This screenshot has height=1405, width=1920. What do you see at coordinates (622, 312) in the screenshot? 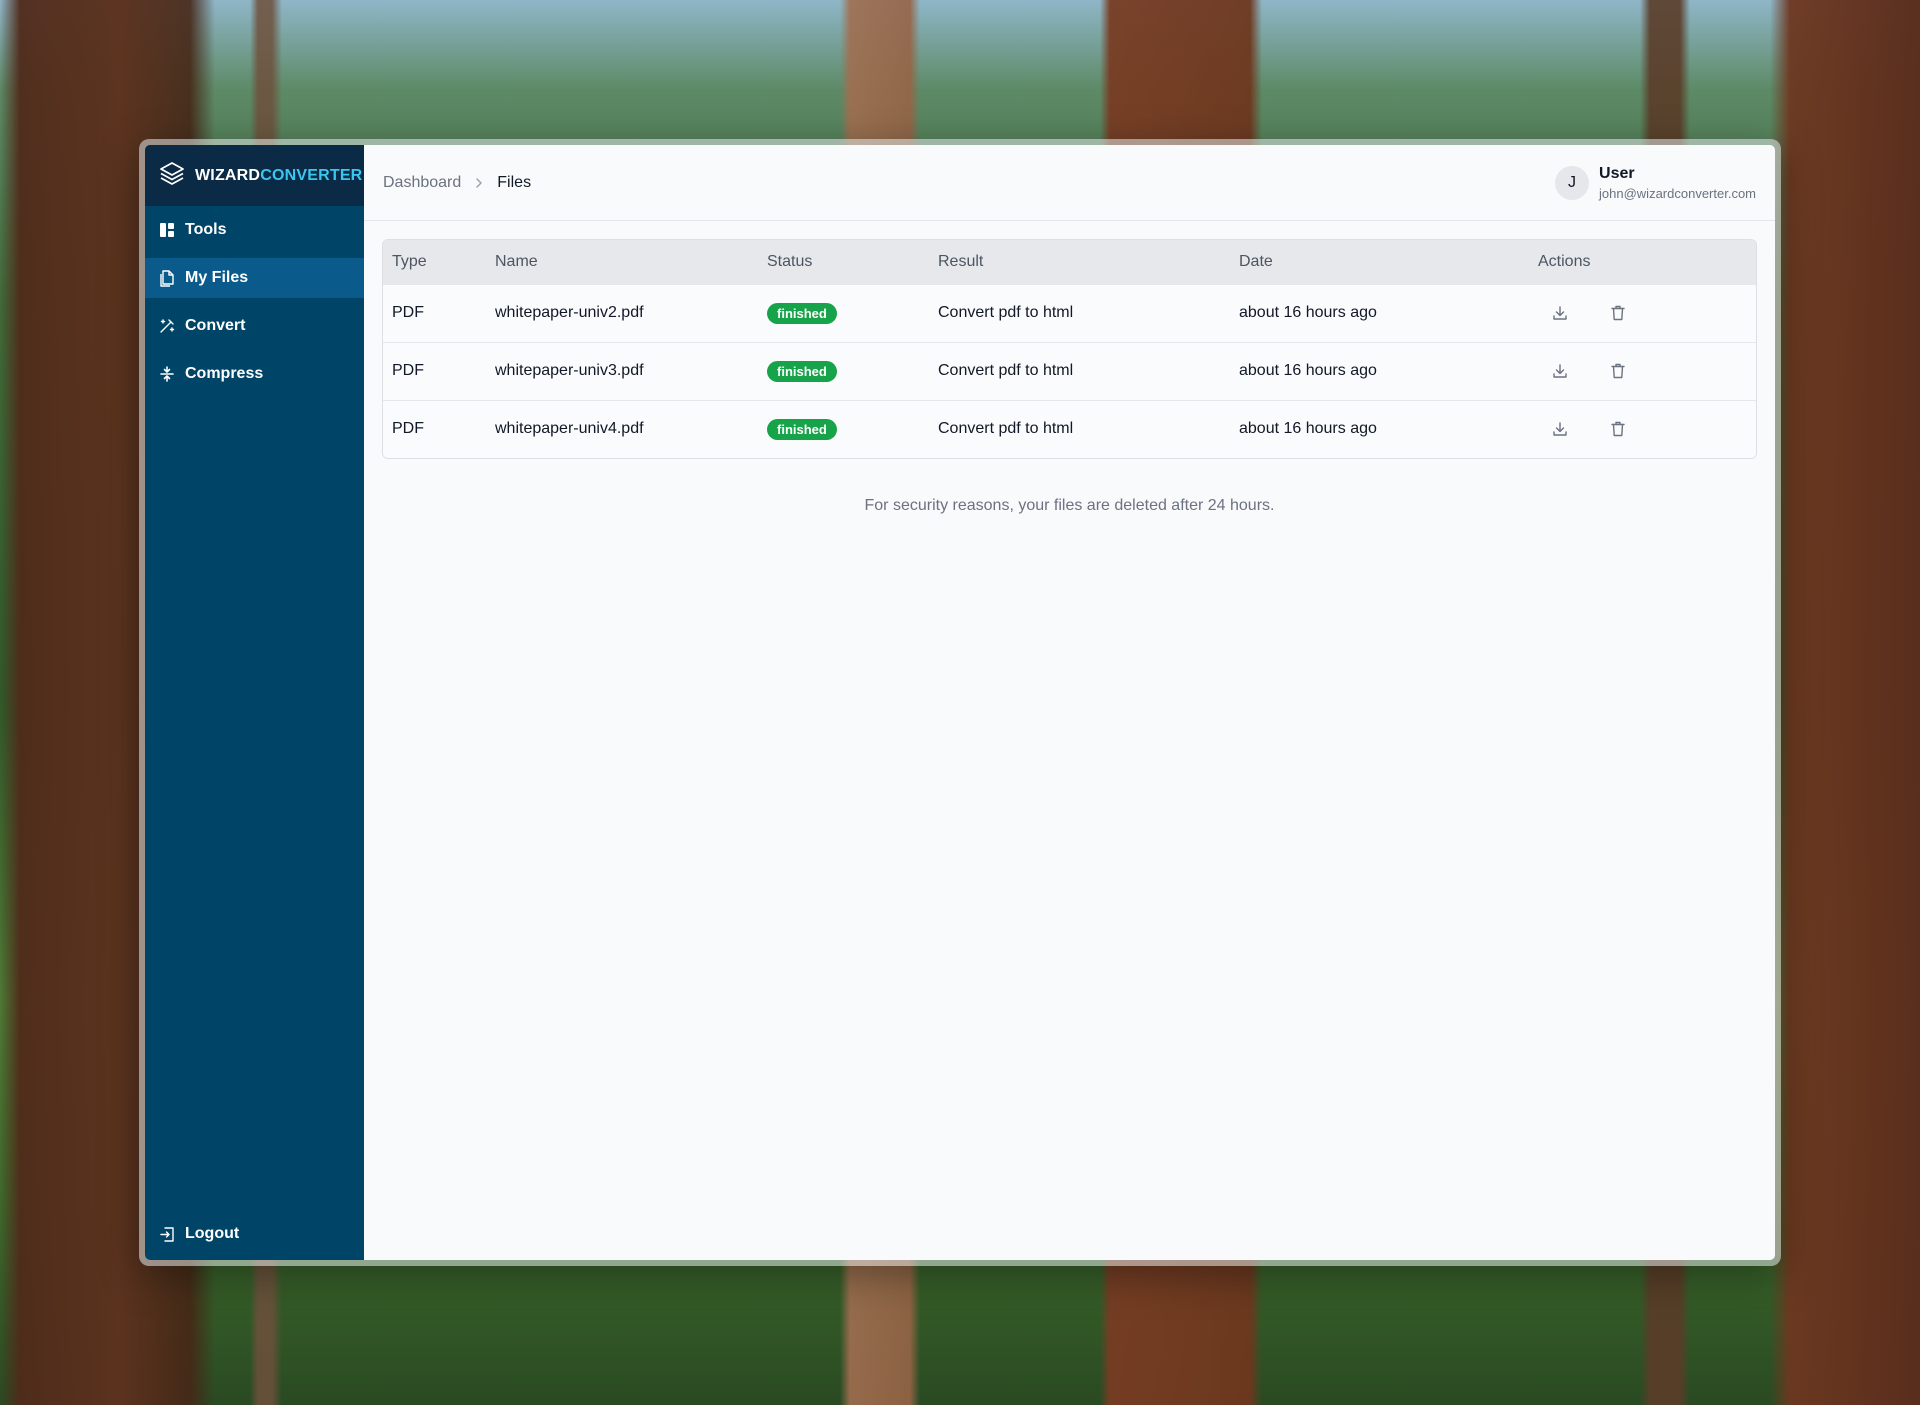
I see `cell-name: whitepaper-univ2.pdf` at bounding box center [622, 312].